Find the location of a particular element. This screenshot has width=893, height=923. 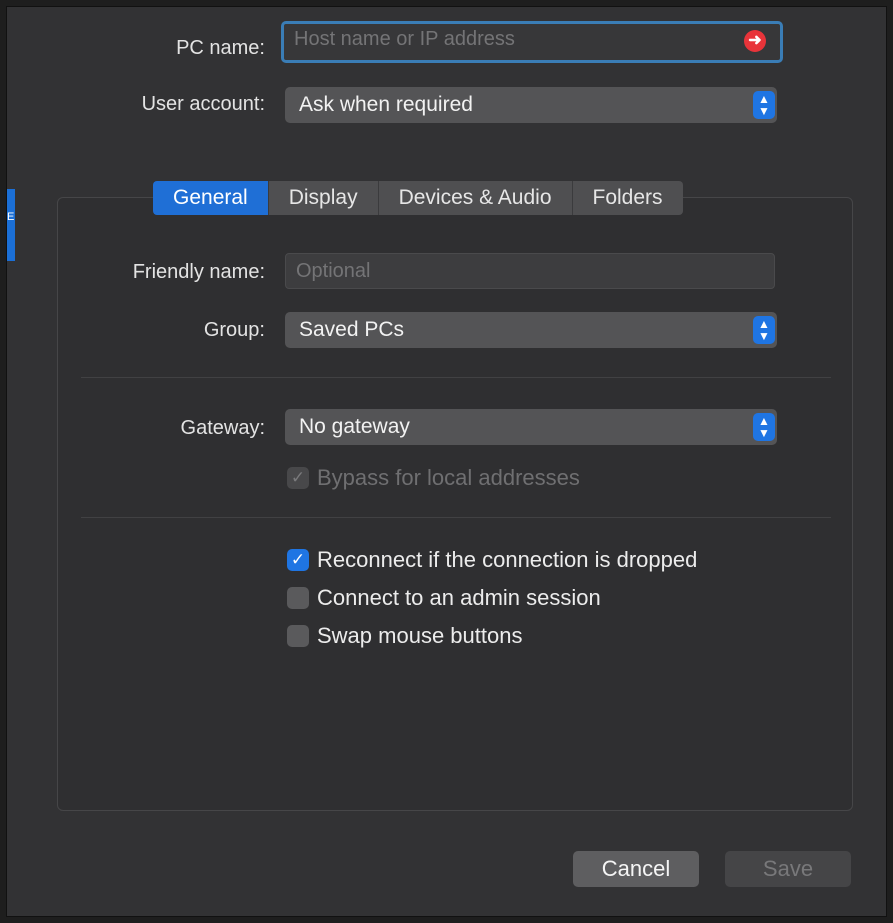

save-button: Save is located at coordinates (788, 869).